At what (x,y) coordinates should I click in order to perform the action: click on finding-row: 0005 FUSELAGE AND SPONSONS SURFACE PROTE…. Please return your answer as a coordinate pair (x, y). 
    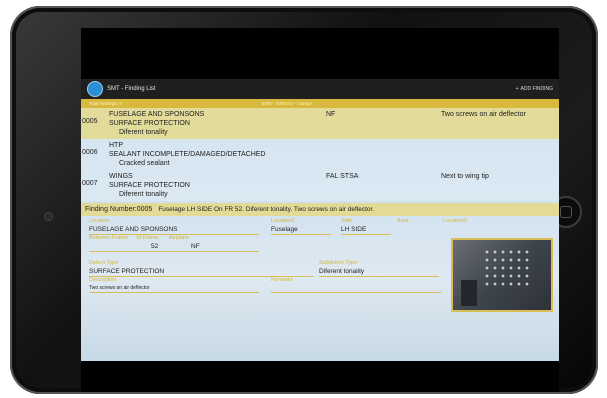
    Looking at the image, I should click on (320, 123).